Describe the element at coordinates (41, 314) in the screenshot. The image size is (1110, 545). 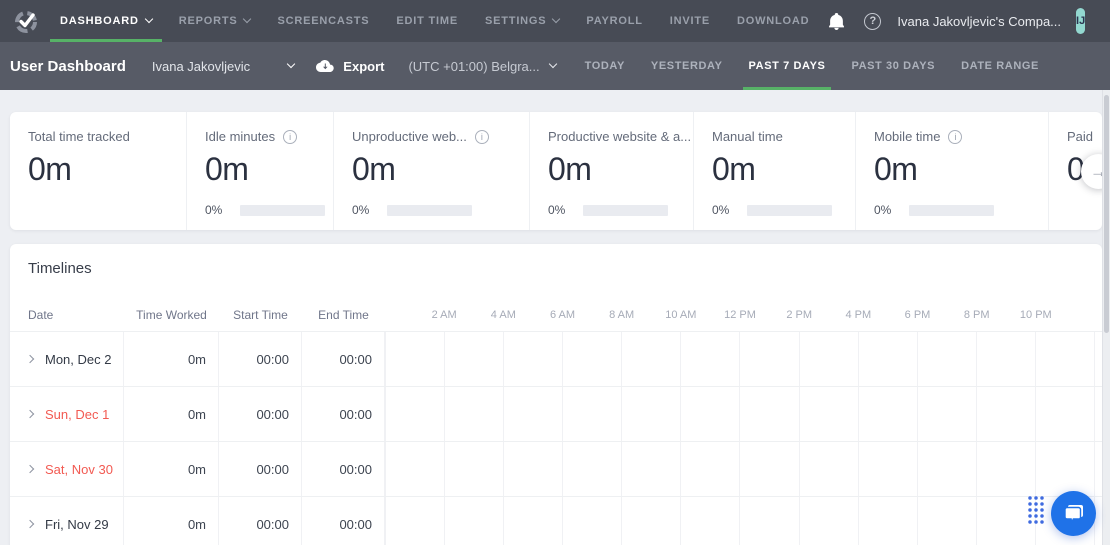
I see `column-header-date: Date` at that location.